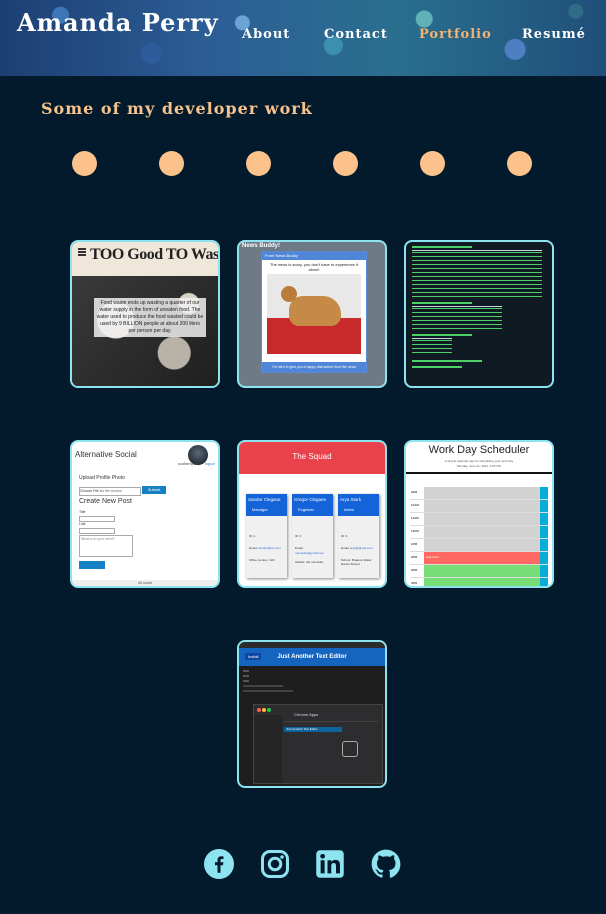 Image resolution: width=606 pixels, height=914 pixels. What do you see at coordinates (306, 509) in the screenshot?
I see `member-role: Engineer` at bounding box center [306, 509].